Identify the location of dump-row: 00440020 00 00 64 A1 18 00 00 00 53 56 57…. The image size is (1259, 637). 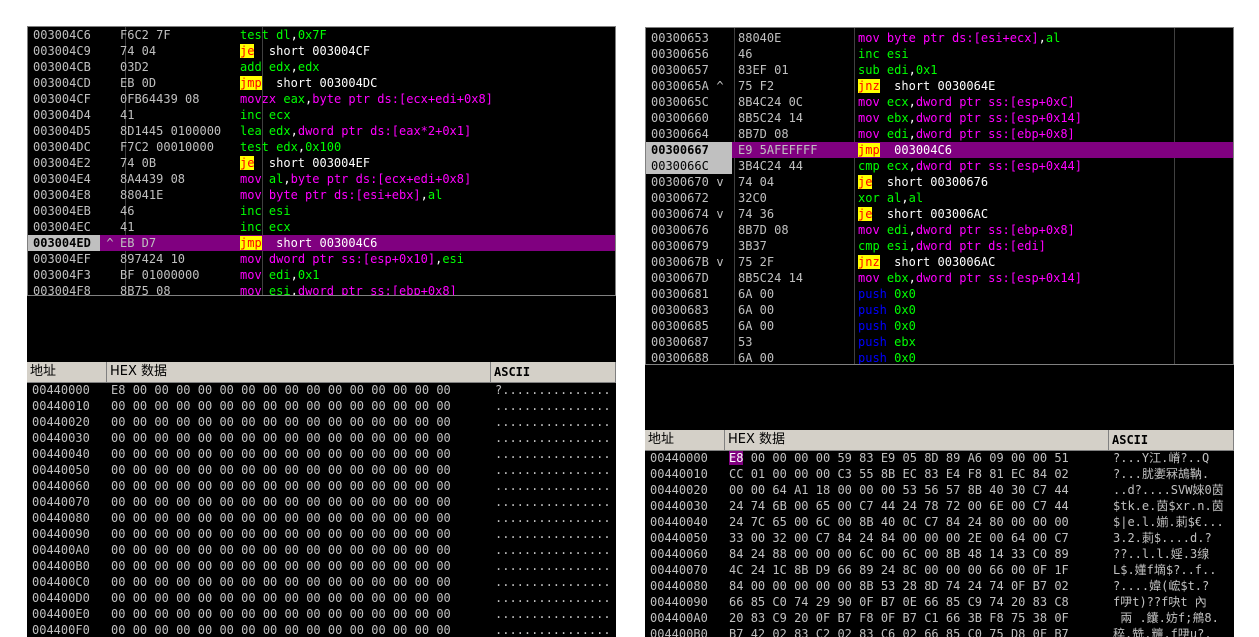
(939, 490).